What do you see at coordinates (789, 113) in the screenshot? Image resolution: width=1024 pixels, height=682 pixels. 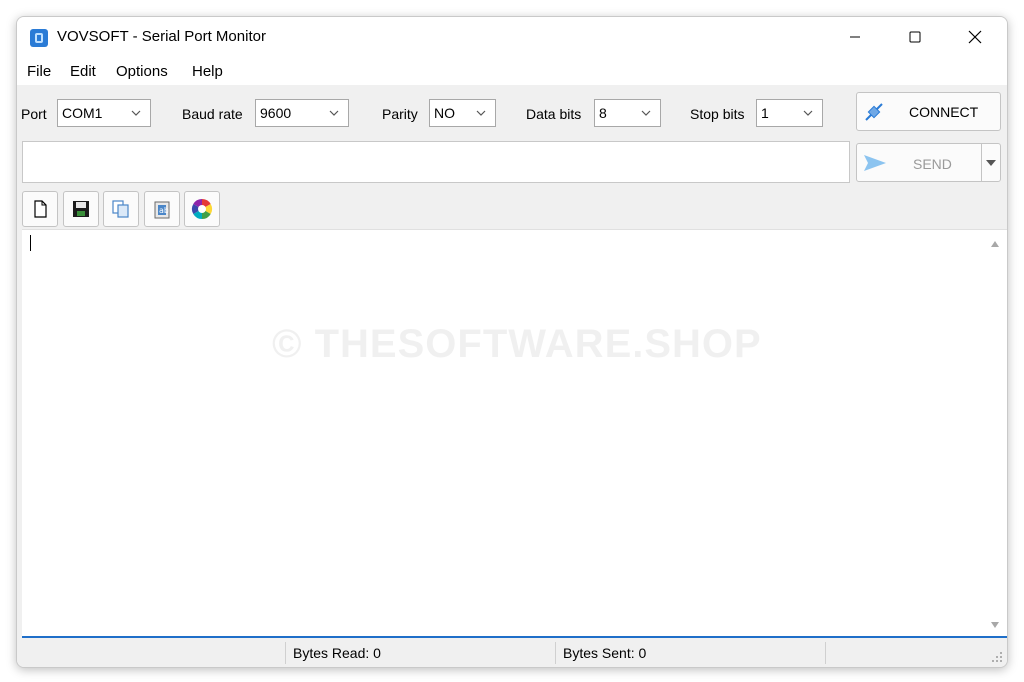 I see `stop-bits-select: 1` at bounding box center [789, 113].